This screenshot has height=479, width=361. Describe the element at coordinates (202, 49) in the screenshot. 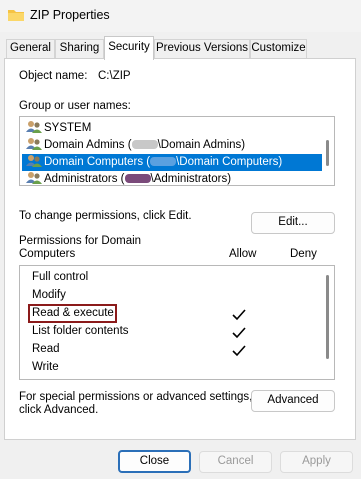

I see `tab-previous-versions: Previous Versions` at that location.